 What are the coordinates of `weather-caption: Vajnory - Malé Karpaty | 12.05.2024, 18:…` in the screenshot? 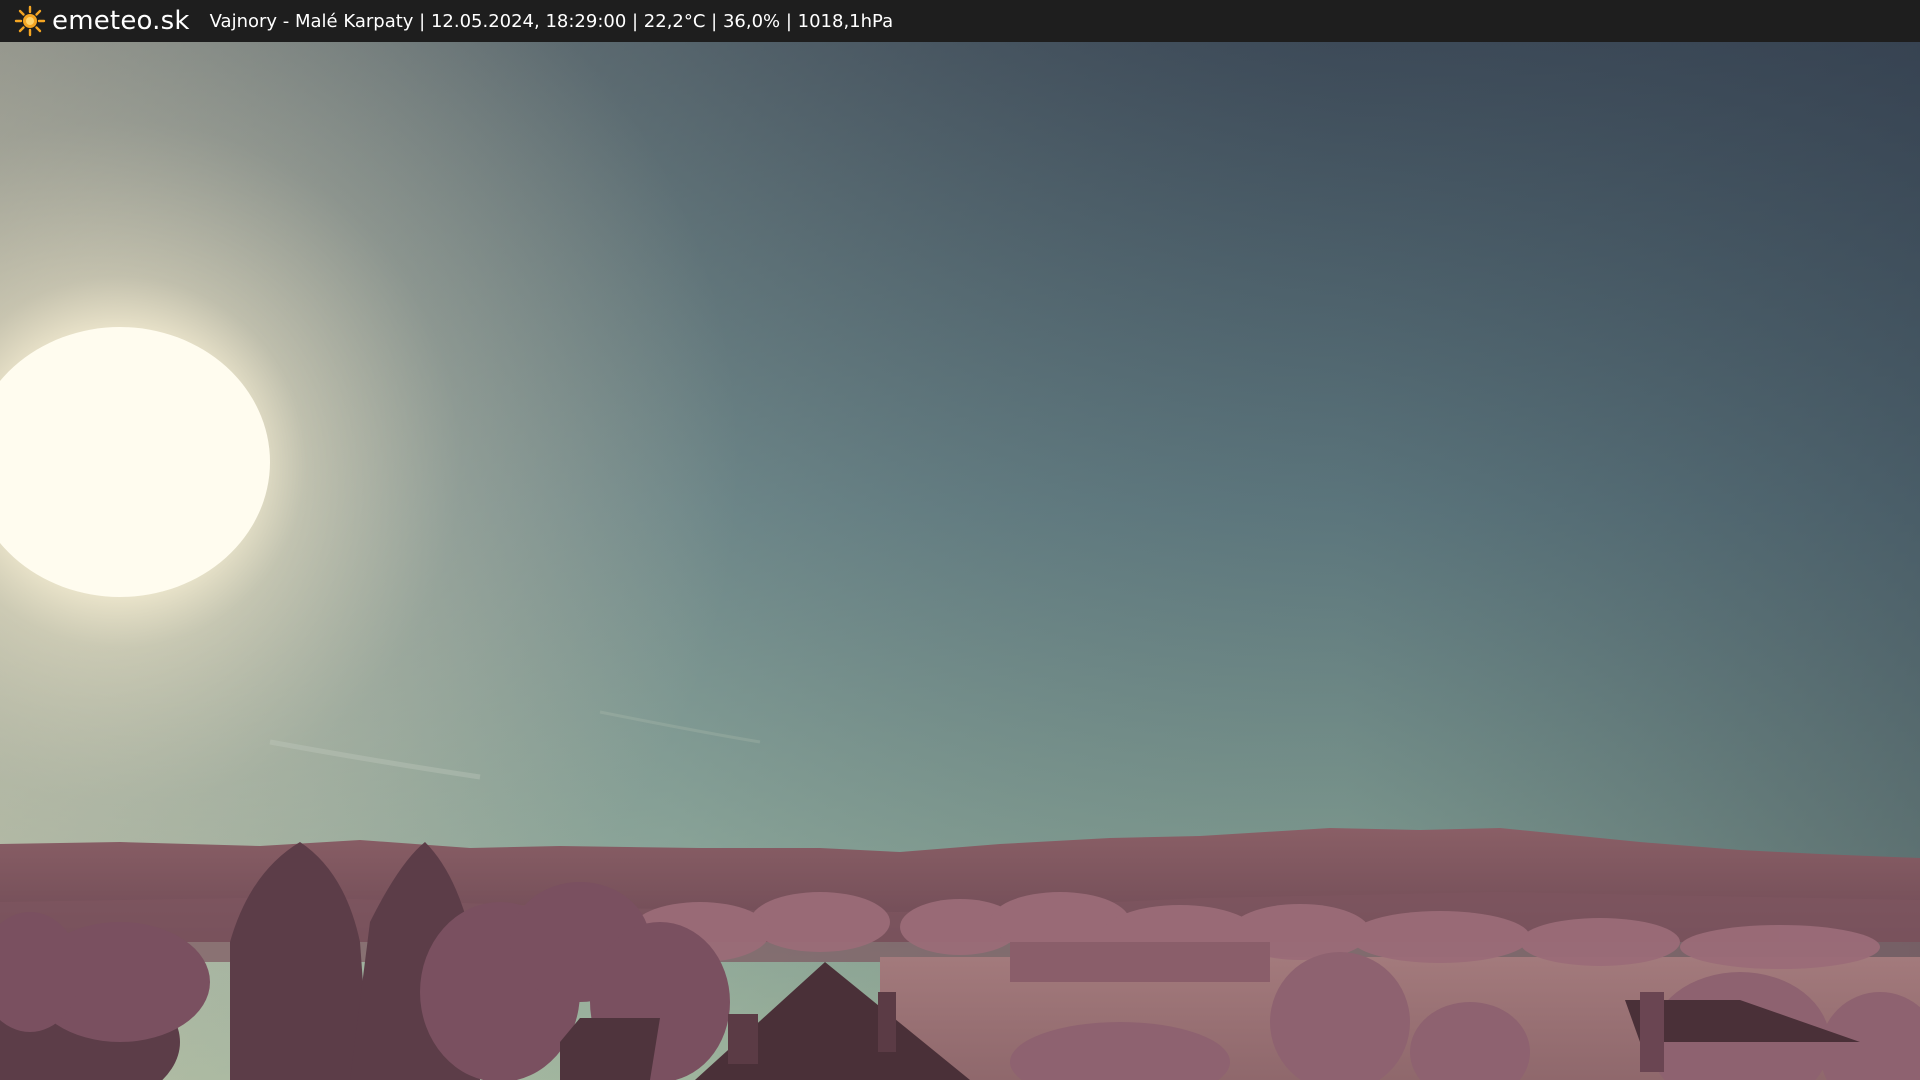 It's located at (551, 21).